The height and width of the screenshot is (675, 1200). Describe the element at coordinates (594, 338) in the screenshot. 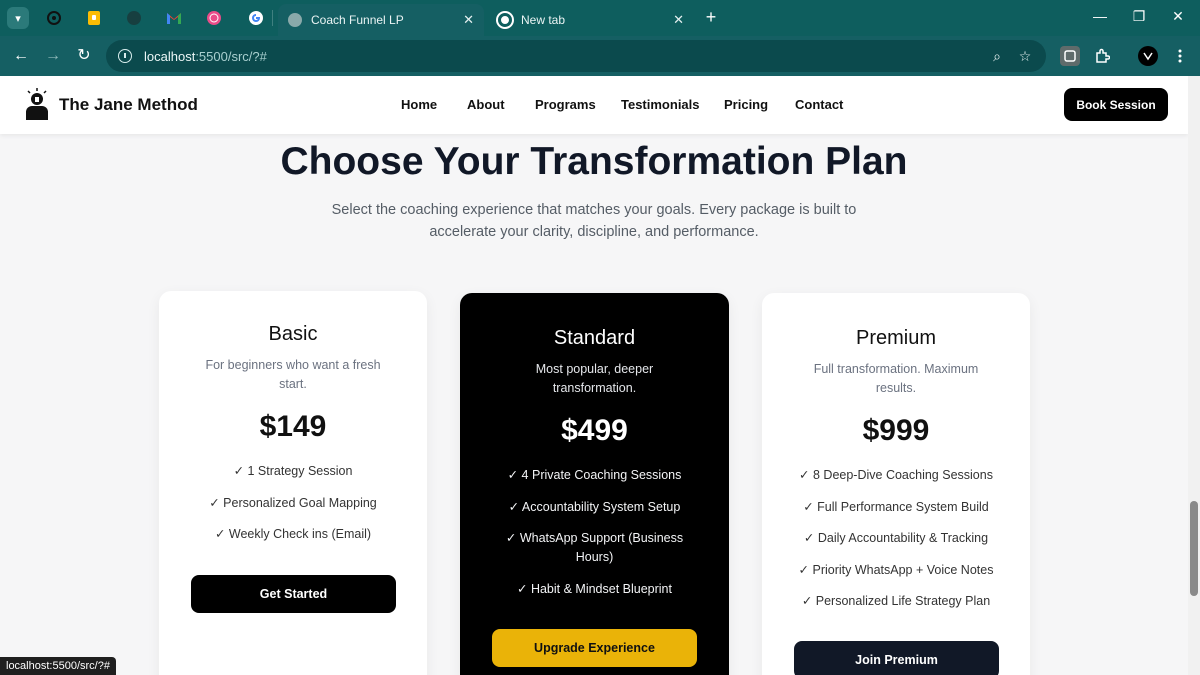

I see `plan-name: Standard` at that location.